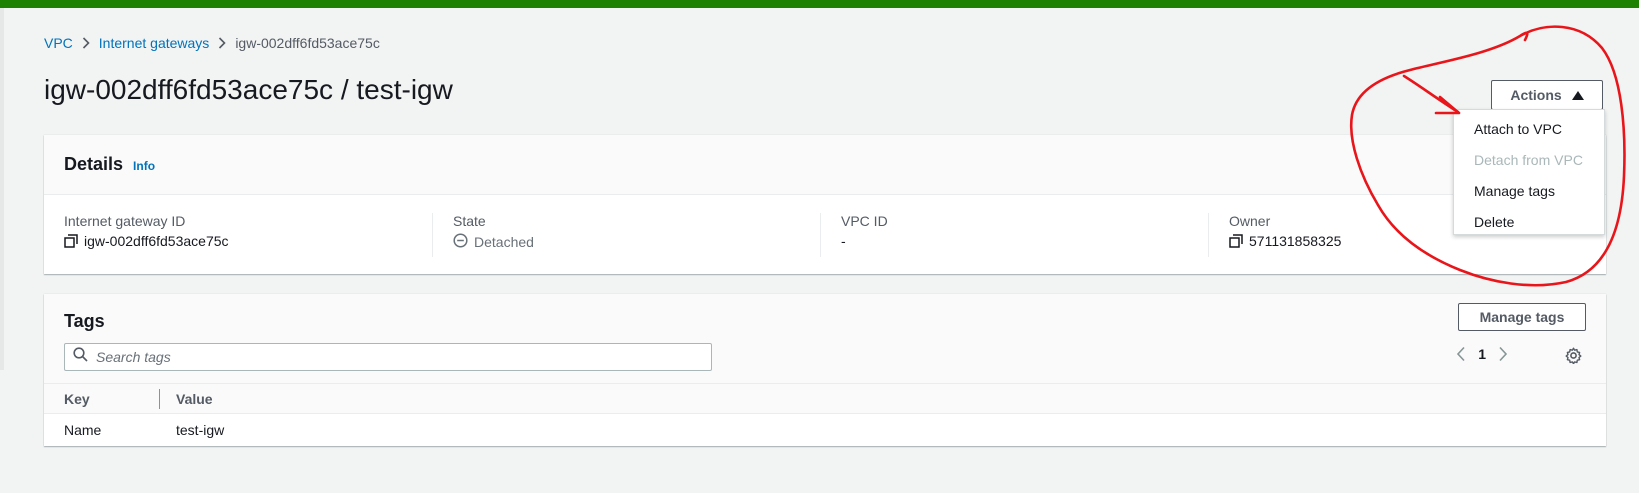 The image size is (1639, 493). What do you see at coordinates (83, 430) in the screenshot?
I see `tag-key-cell: Name` at bounding box center [83, 430].